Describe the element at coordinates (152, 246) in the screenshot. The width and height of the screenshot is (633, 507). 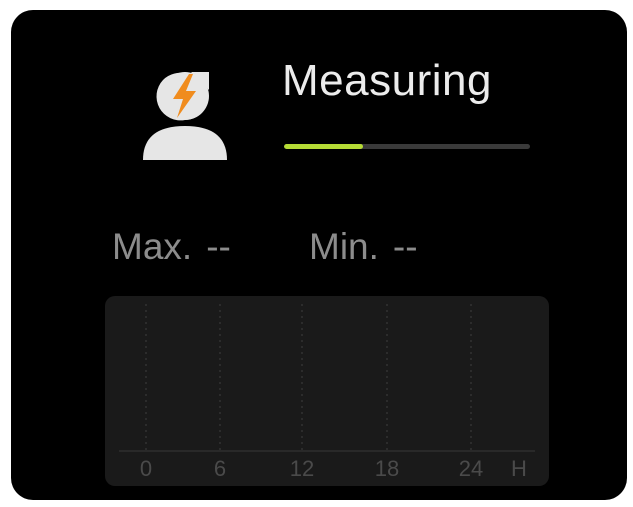
I see `max-label: Max.` at that location.